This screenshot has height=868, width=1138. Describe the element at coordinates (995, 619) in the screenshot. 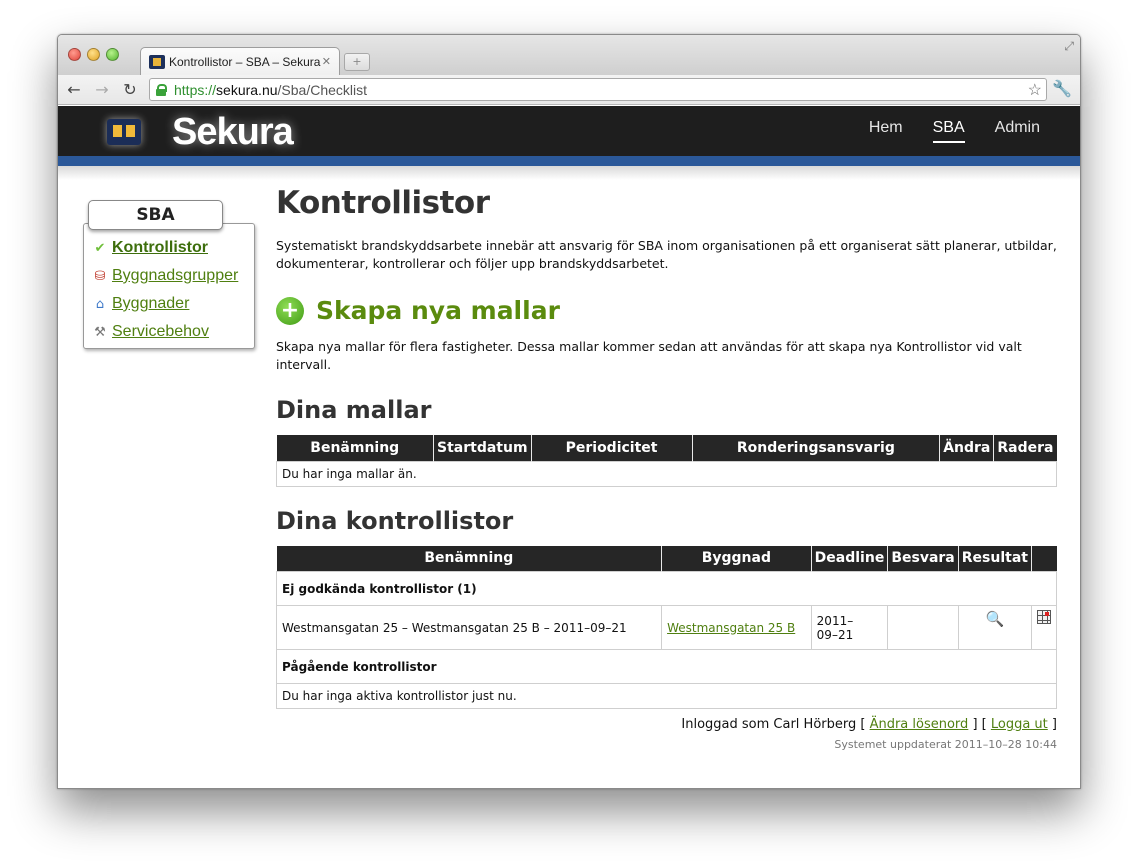

I see `search-icon: 🔍` at that location.